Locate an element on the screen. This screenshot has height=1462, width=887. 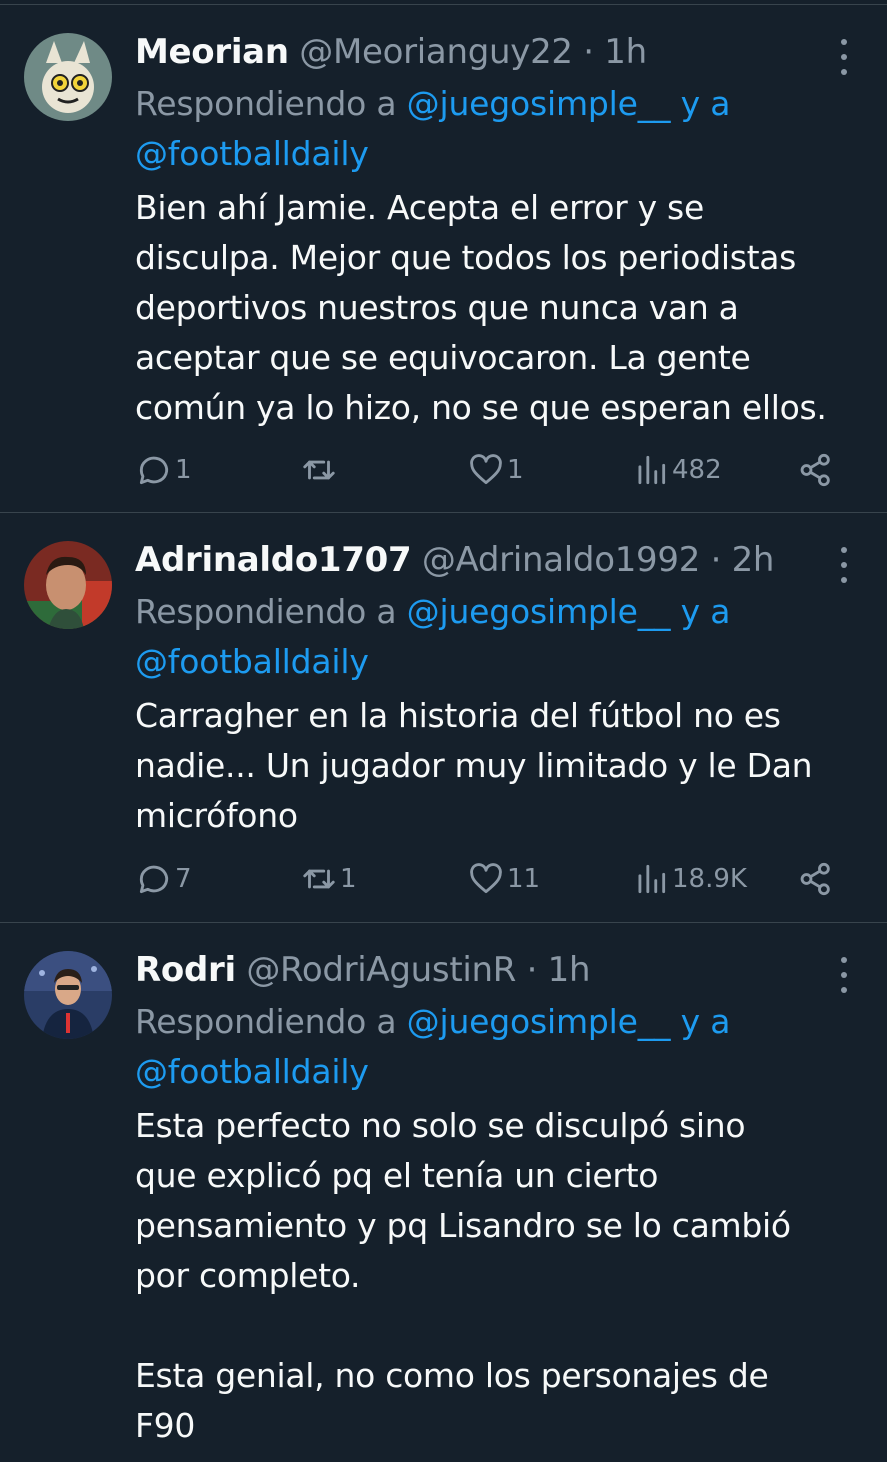
like-button: 11 is located at coordinates (503, 879).